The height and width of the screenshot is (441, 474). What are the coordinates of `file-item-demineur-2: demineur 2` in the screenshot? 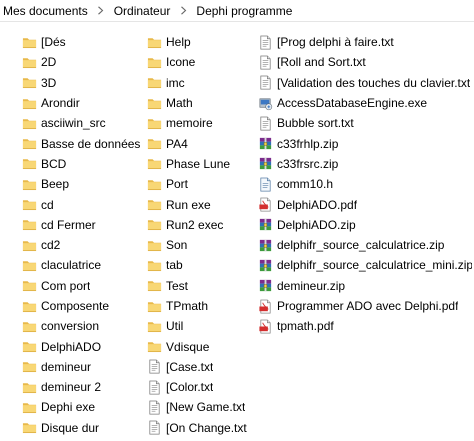 It's located at (83, 387).